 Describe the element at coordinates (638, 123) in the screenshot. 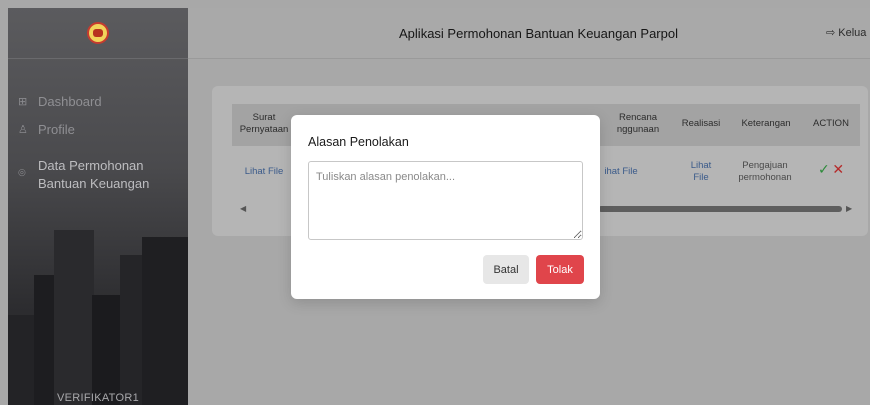

I see `column-header-rencana-penggunaan: Rencana nggunaan` at that location.